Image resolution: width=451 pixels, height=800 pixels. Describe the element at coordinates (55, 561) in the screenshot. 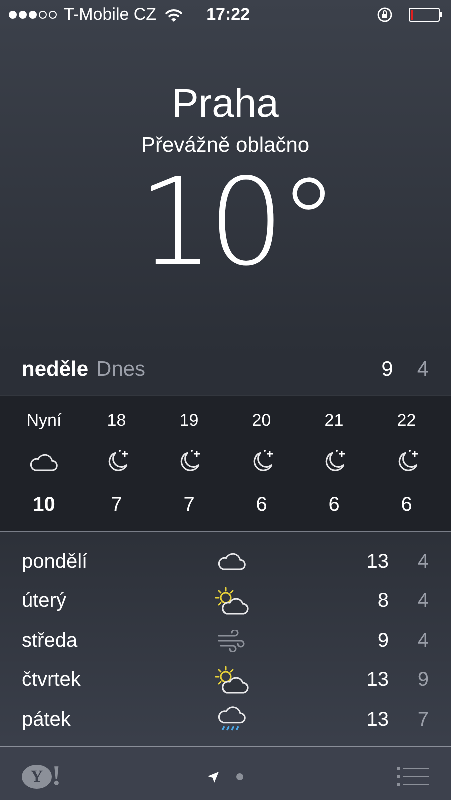

I see `day-name: pondělí` at that location.